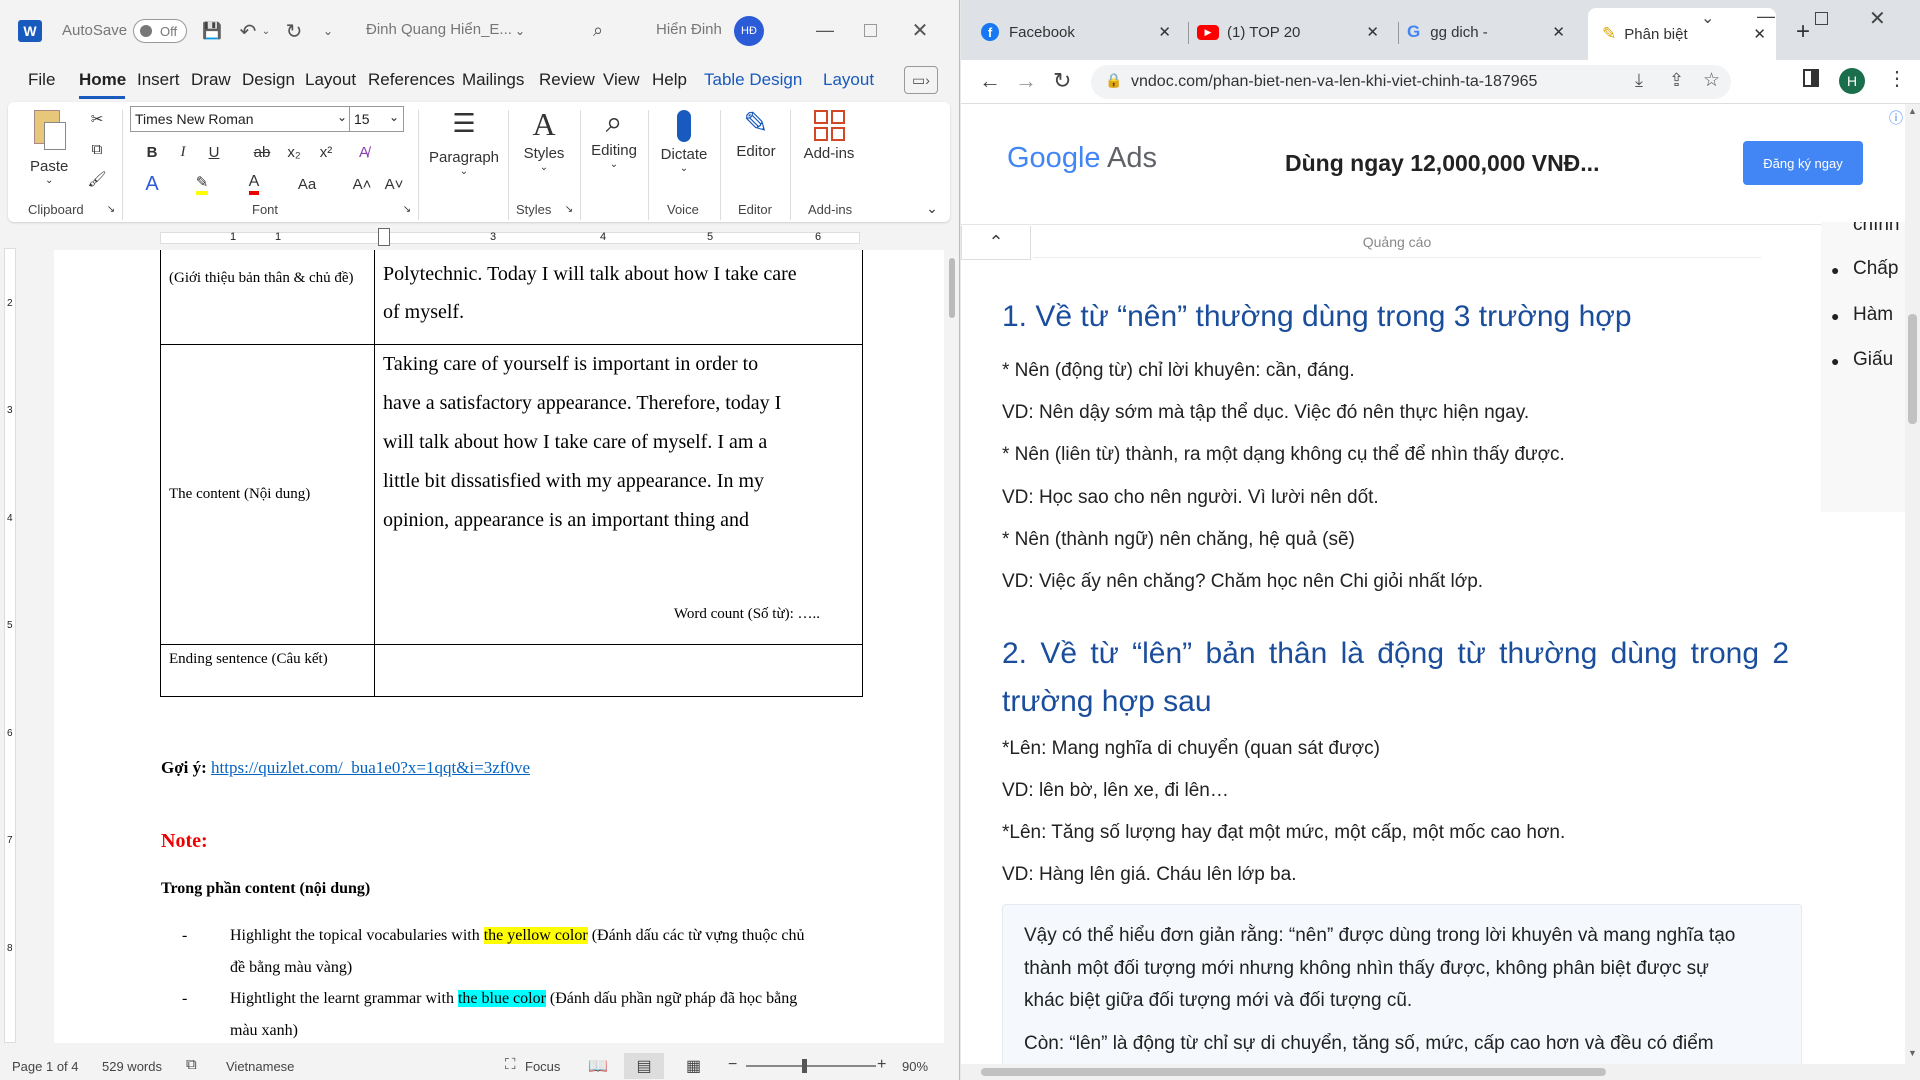 The width and height of the screenshot is (1920, 1080). I want to click on cut-icon: ✂, so click(97, 119).